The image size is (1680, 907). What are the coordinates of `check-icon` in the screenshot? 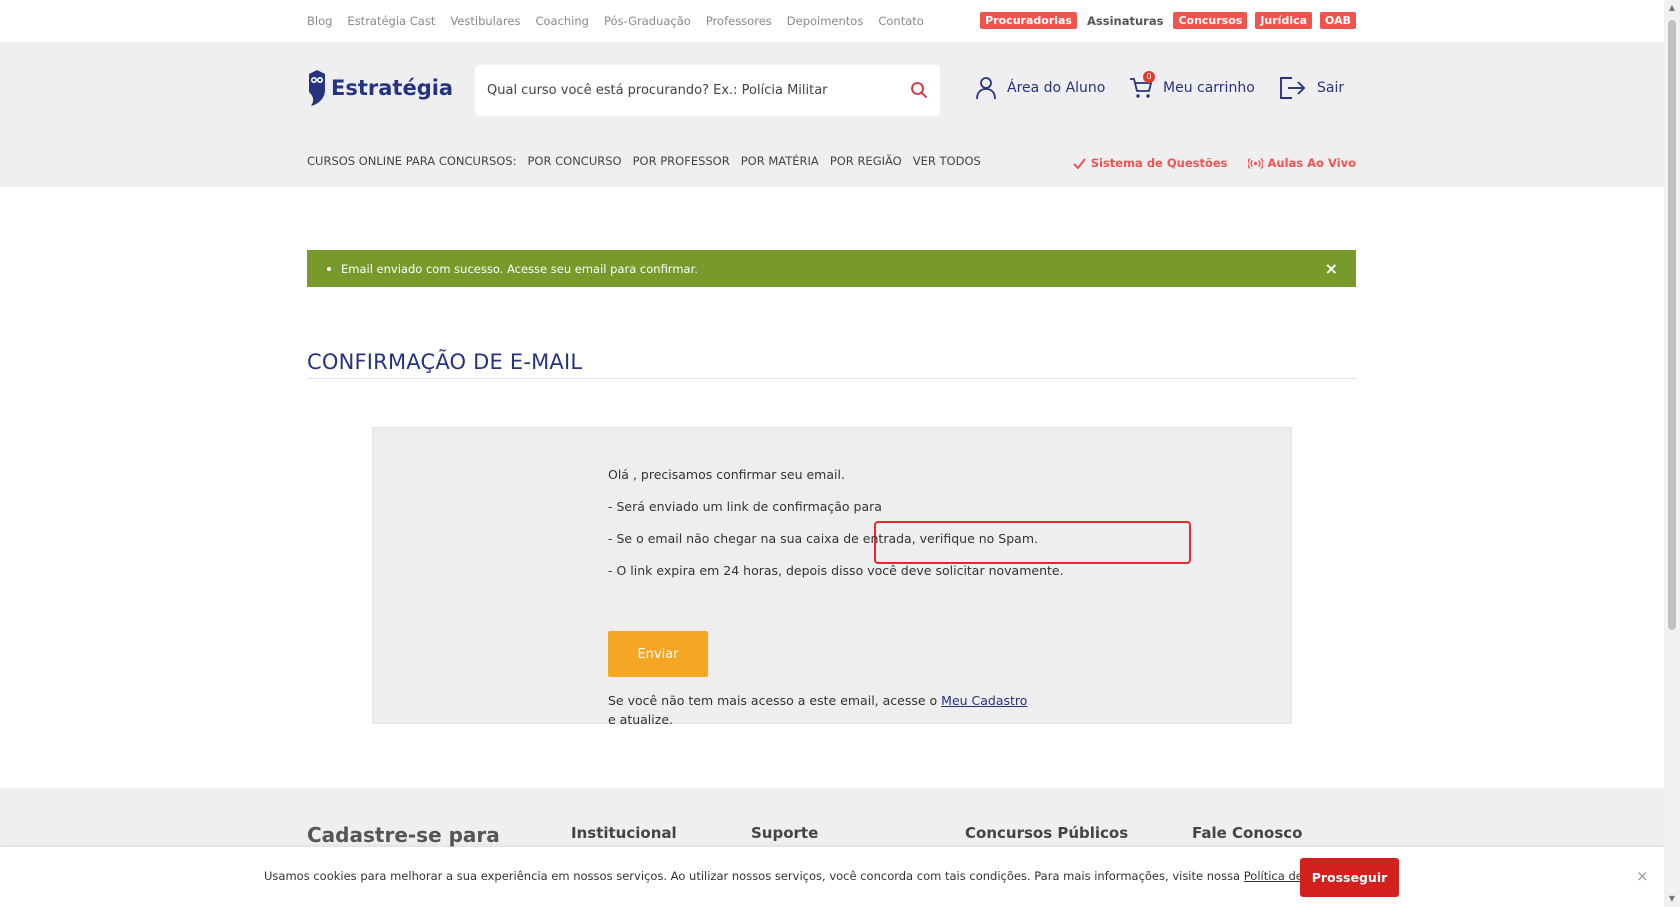 It's located at (1079, 163).